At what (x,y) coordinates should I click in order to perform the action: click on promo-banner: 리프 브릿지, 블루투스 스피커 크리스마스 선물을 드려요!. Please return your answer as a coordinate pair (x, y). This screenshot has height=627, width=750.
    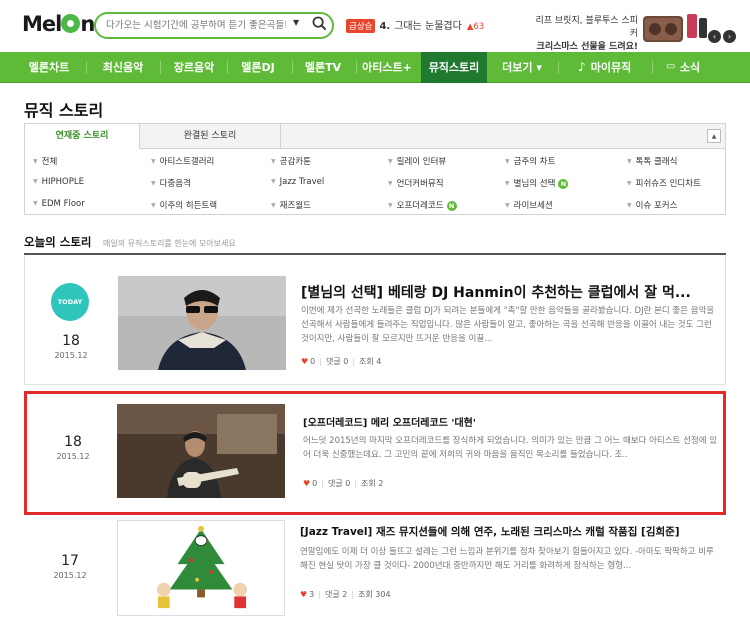
    Looking at the image, I should click on (585, 34).